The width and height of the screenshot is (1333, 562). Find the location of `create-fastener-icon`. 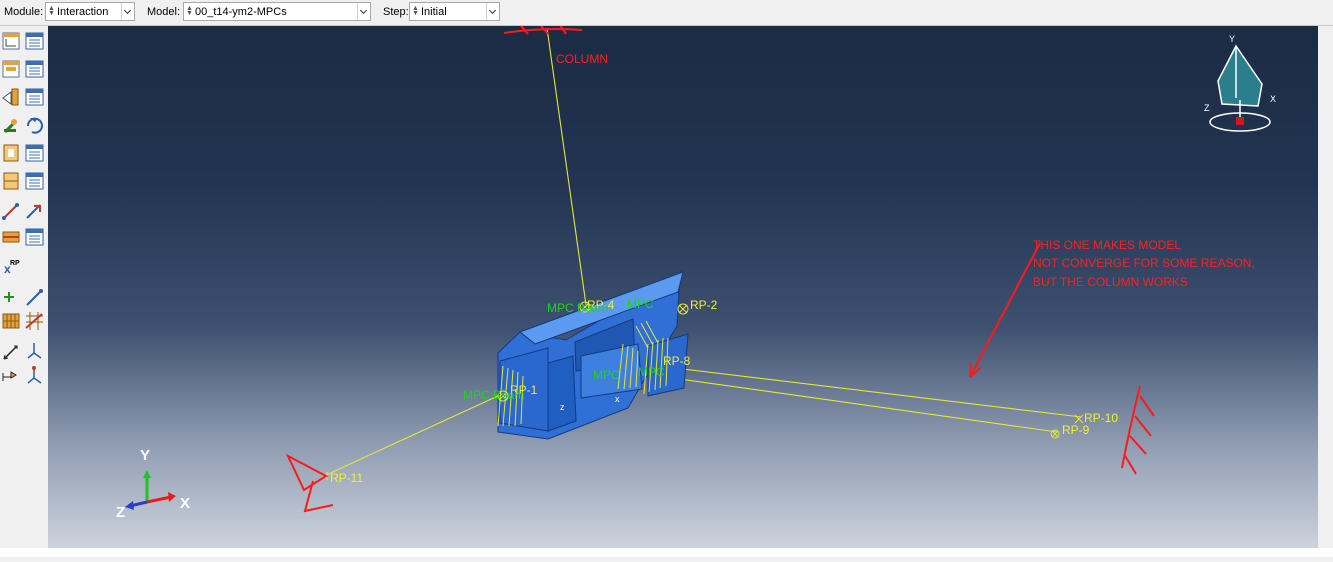

create-fastener-icon is located at coordinates (11, 237).